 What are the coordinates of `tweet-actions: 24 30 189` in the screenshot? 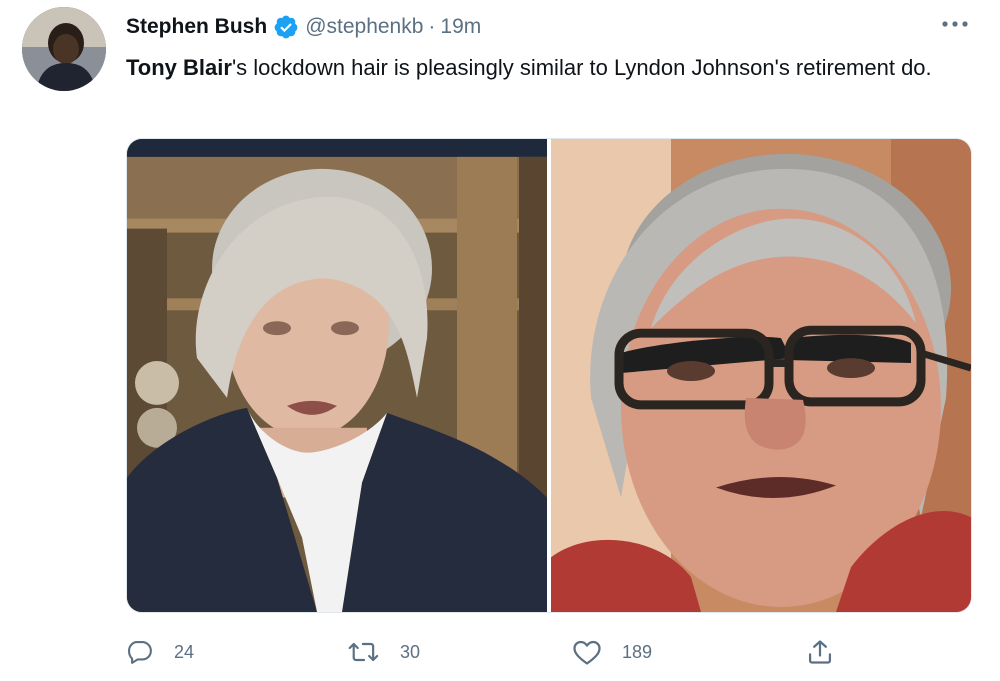 It's located at (486, 652).